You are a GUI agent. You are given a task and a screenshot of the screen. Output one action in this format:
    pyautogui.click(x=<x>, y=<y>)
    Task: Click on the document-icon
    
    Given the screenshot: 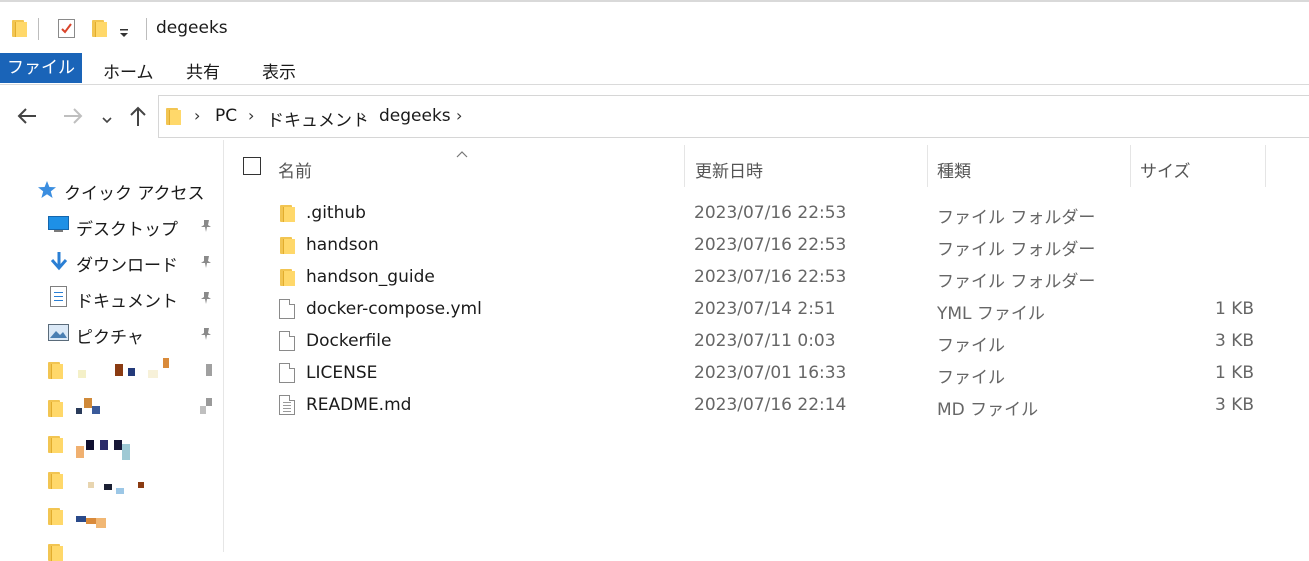 What is the action you would take?
    pyautogui.click(x=58, y=296)
    